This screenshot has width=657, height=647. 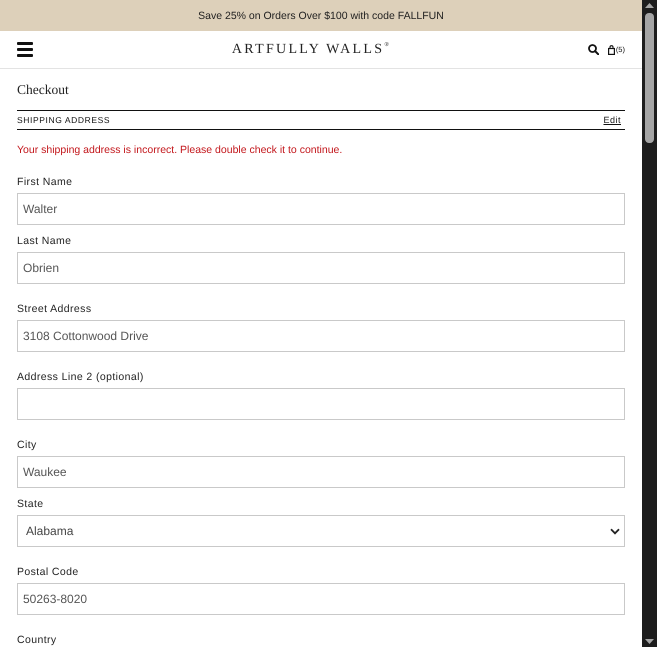 I want to click on edit-link: Edit, so click(x=612, y=120).